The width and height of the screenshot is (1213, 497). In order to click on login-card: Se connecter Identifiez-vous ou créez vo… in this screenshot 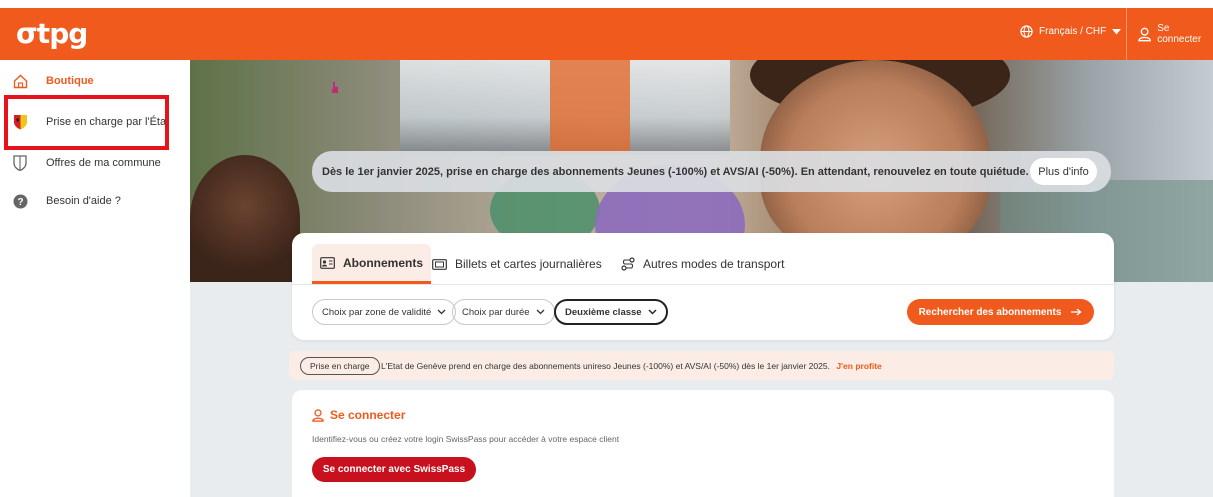, I will do `click(703, 443)`.